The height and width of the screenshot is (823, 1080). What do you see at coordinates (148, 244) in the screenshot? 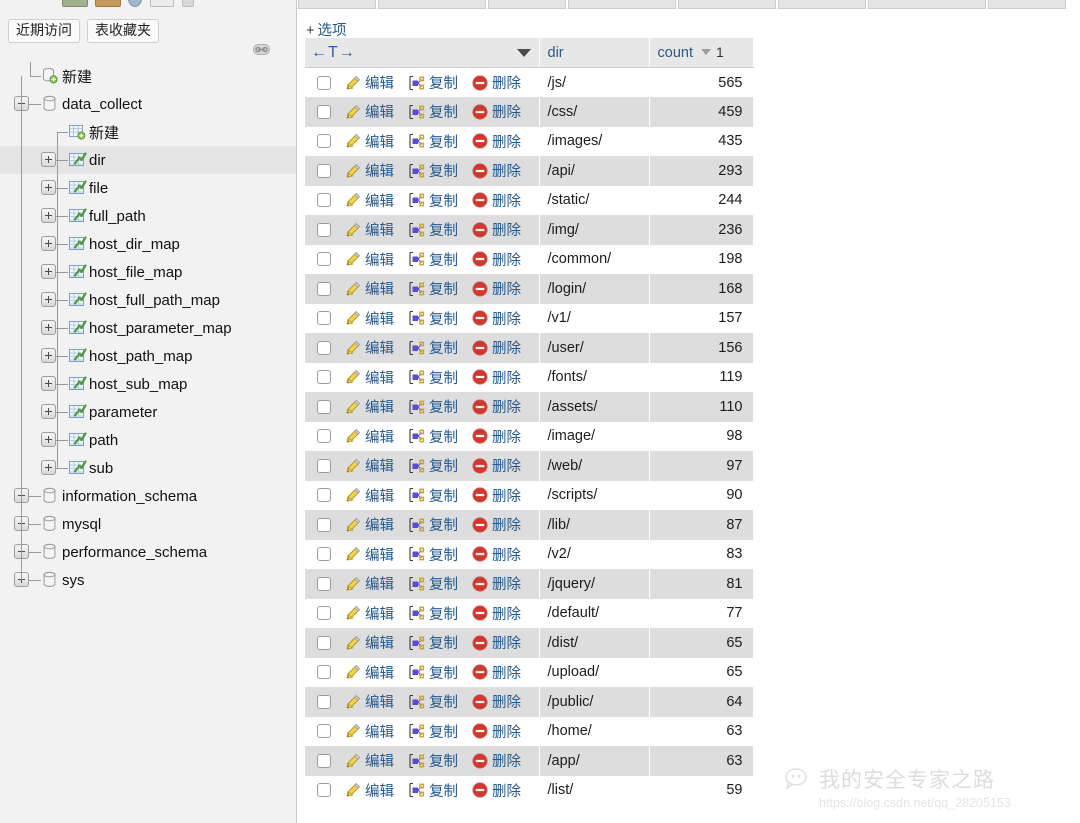
I see `tree-item-host_dir_map: host_dir_map` at bounding box center [148, 244].